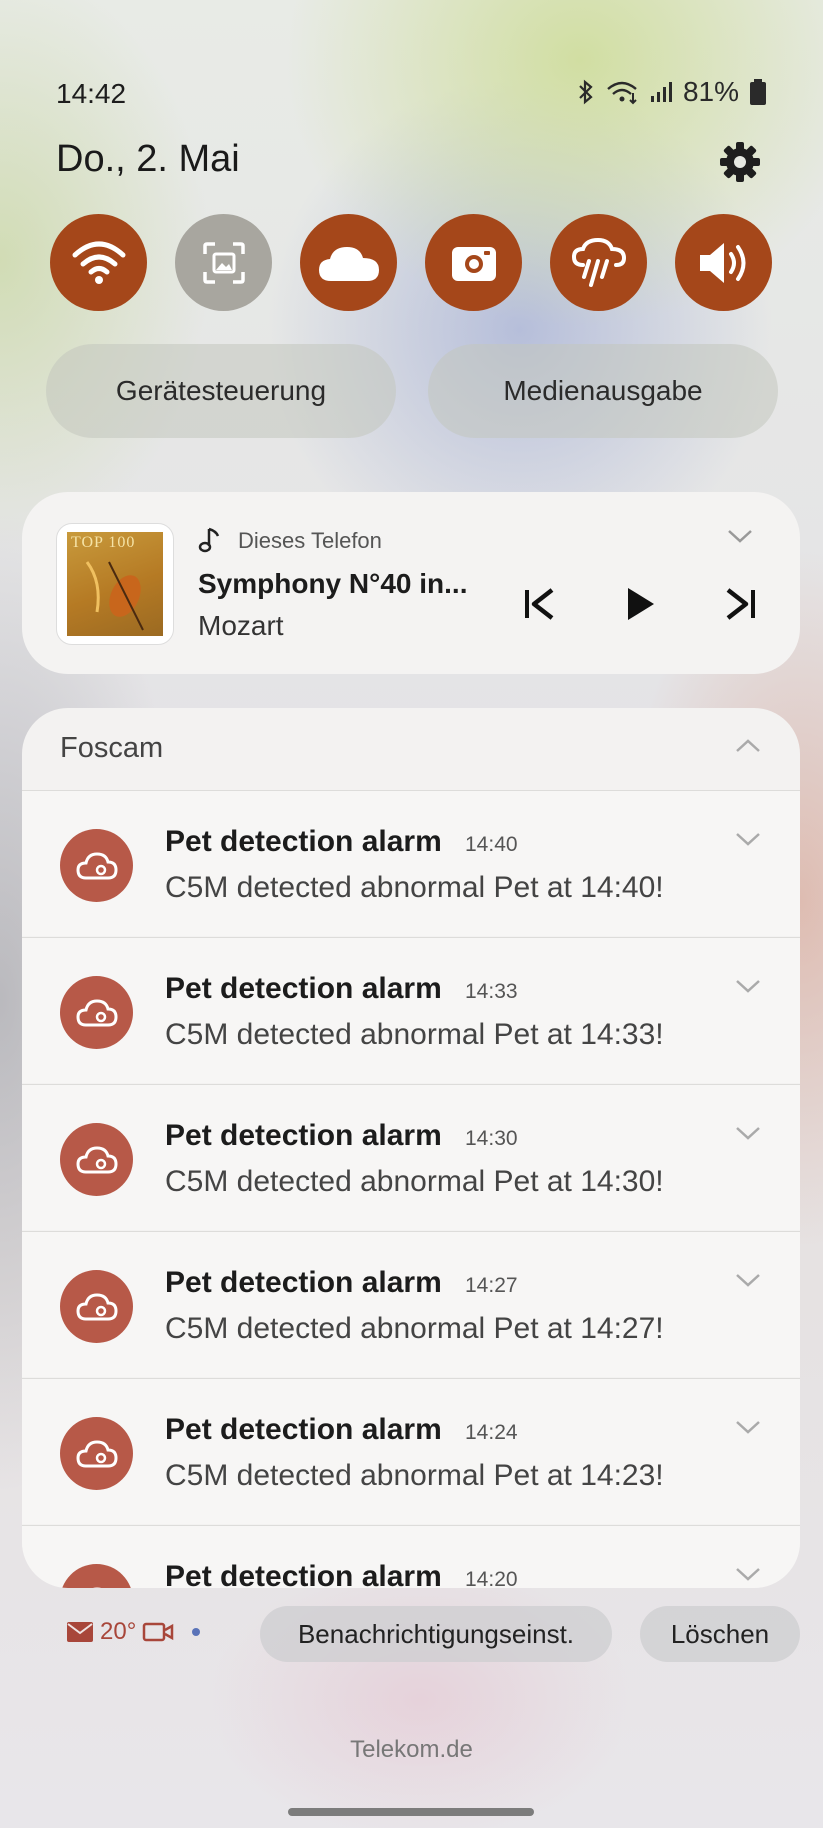 The width and height of the screenshot is (823, 1828). Describe the element at coordinates (661, 92) in the screenshot. I see `signal-icon` at that location.